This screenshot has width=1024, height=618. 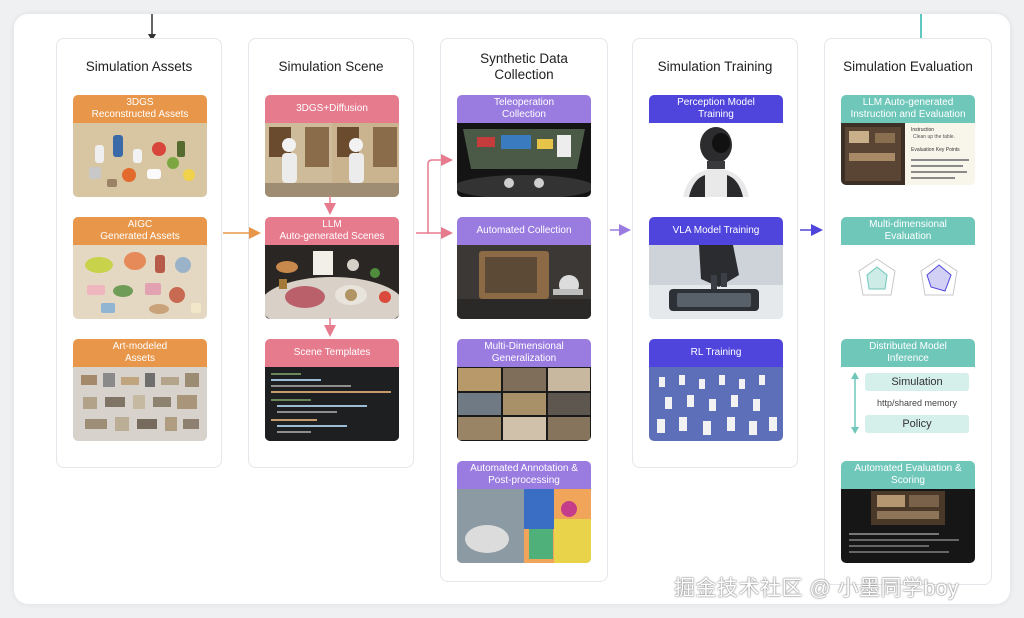 I want to click on arrow-scene-to-collection, so click(x=434, y=194).